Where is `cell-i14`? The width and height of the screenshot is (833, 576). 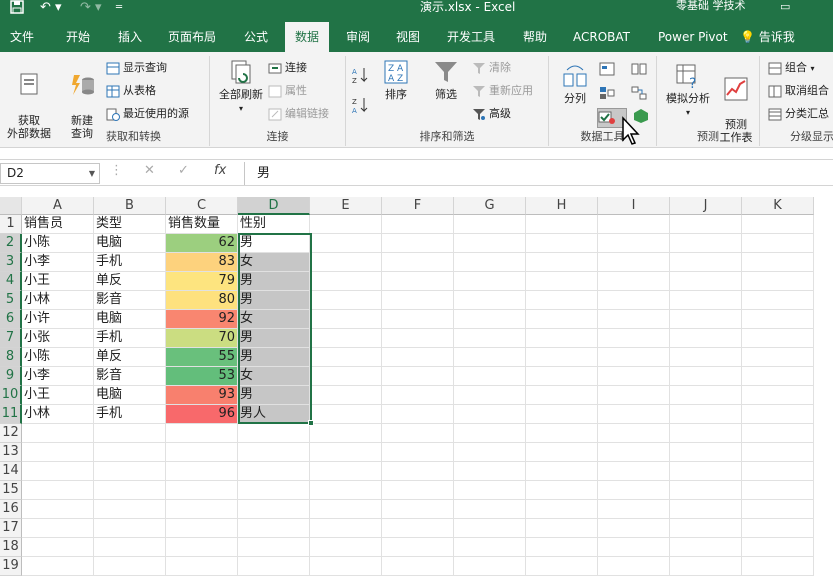
cell-i14 is located at coordinates (634, 471).